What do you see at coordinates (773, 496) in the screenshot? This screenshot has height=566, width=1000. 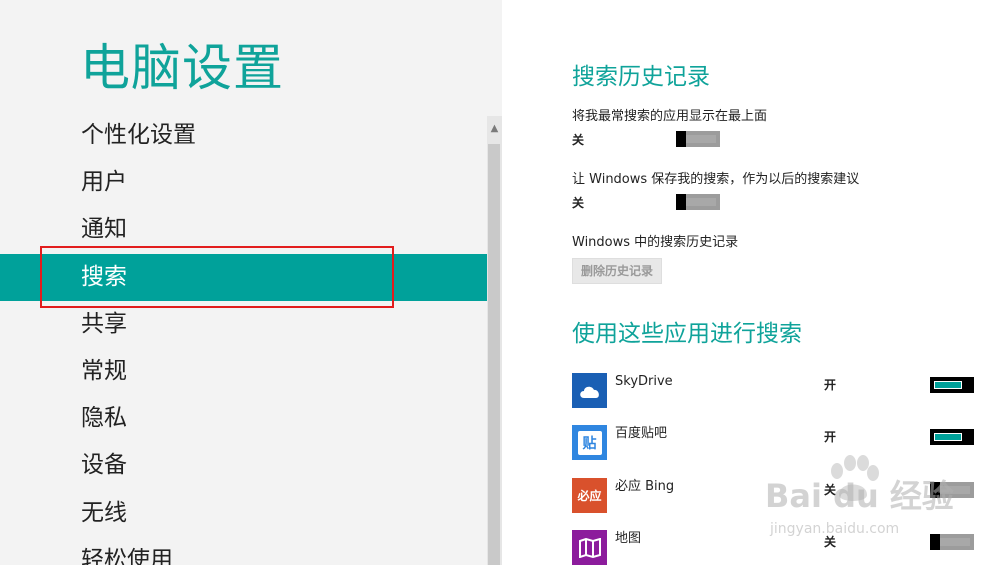 I see `app-row-bing: 必应 必应 Bing 关` at bounding box center [773, 496].